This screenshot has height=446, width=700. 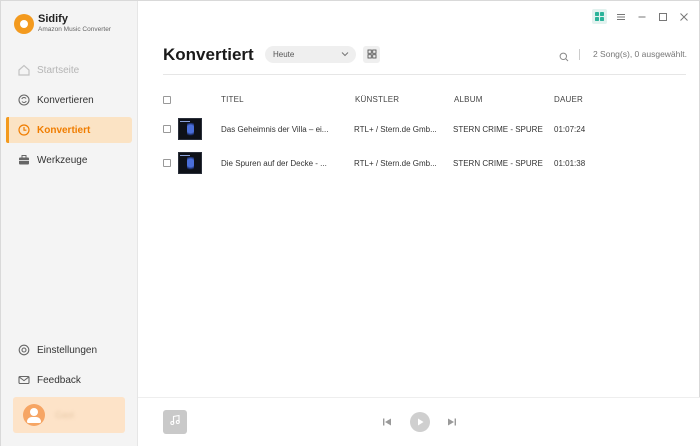 I want to click on chevron-down-icon, so click(x=345, y=55).